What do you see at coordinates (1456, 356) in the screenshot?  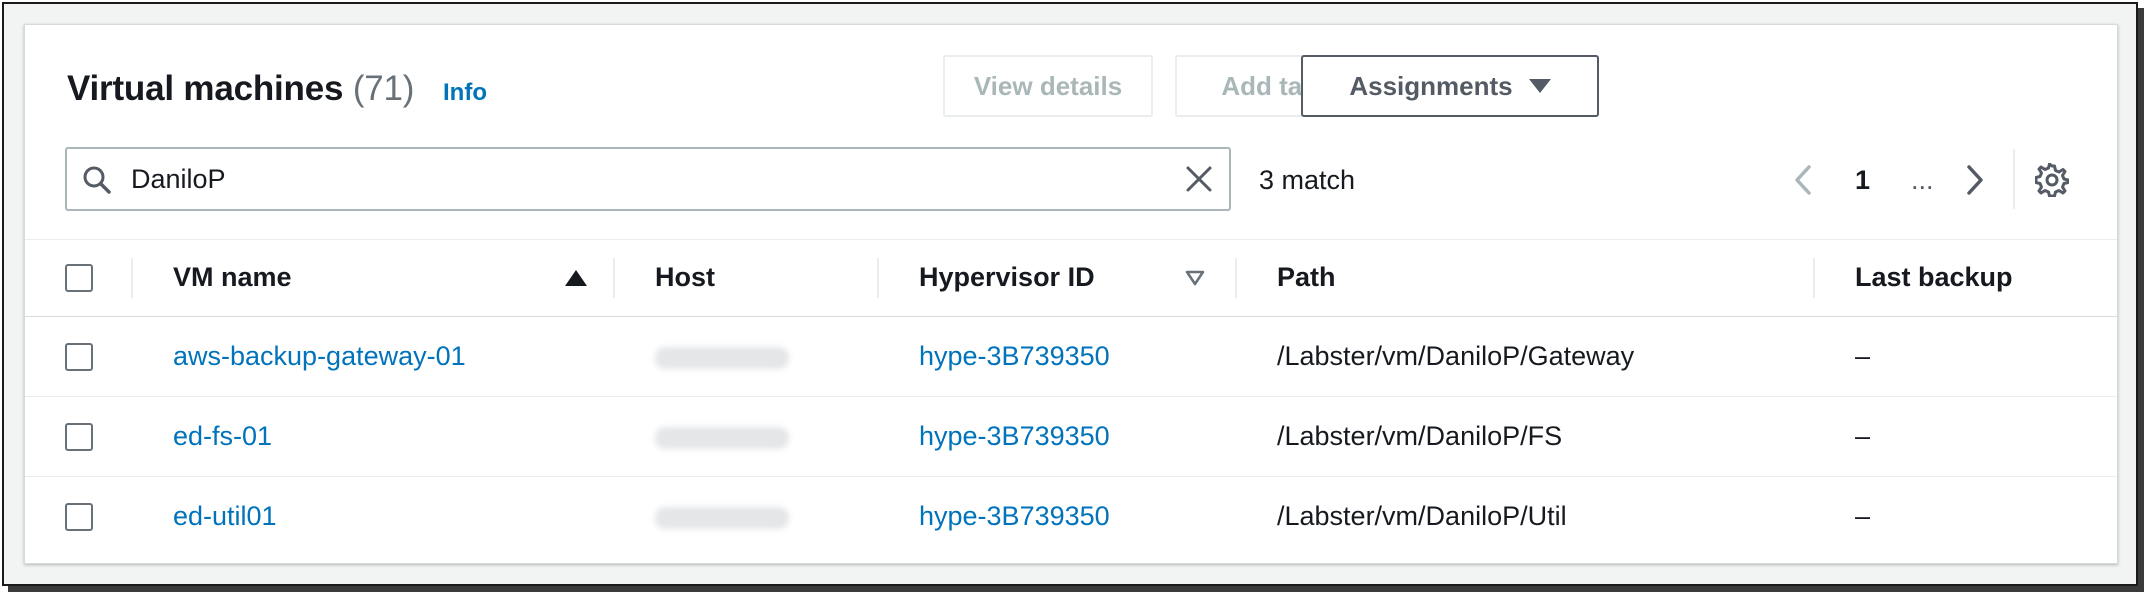 I see `path-value: /Labster/vm/DaniloP/Gateway` at bounding box center [1456, 356].